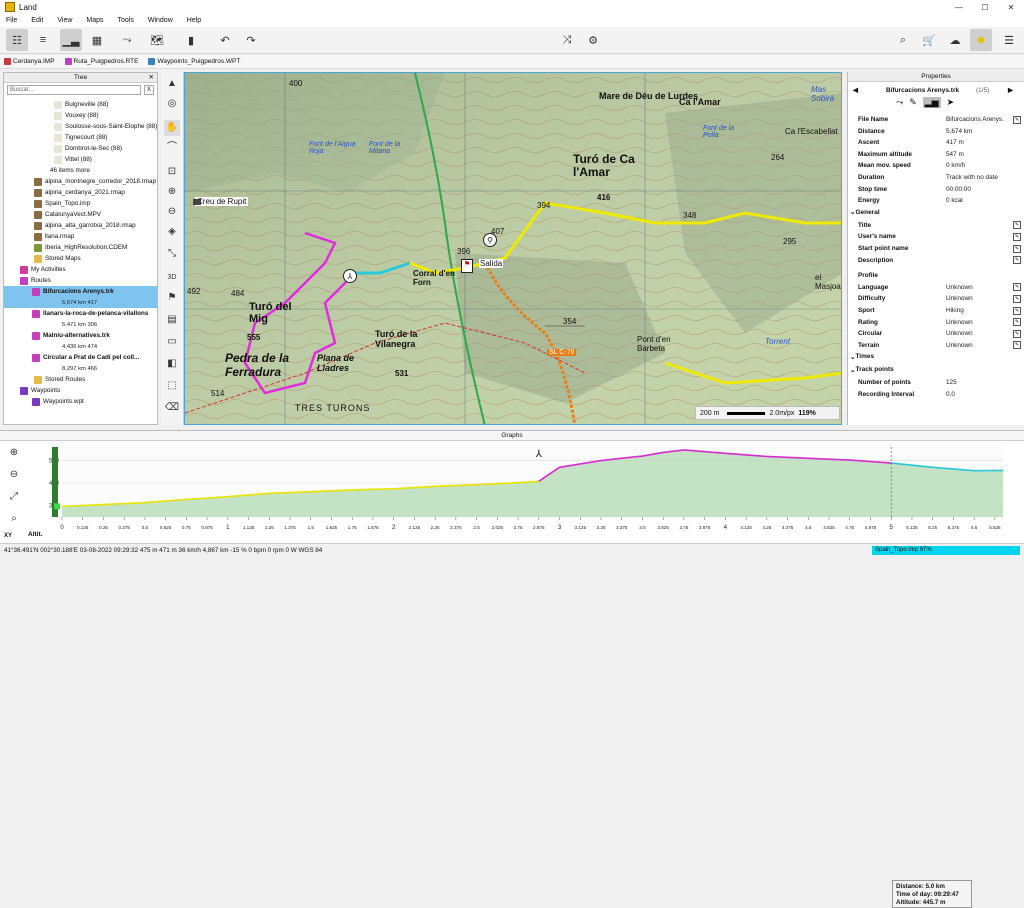 The image size is (1024, 908). What do you see at coordinates (80, 379) in the screenshot?
I see `tree-item: Stored Routes` at bounding box center [80, 379].